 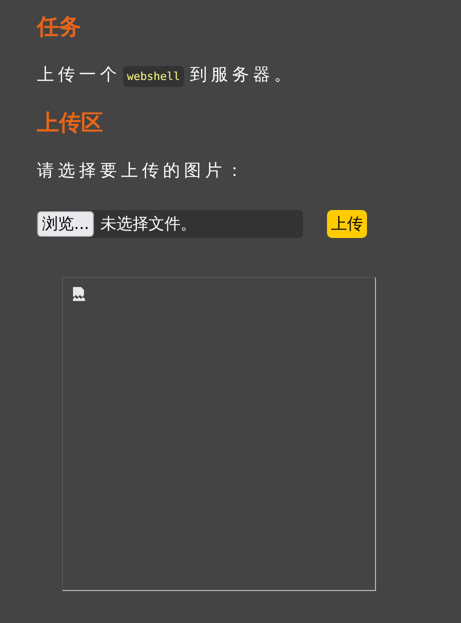 I want to click on section-heading: 上传区, so click(x=70, y=124).